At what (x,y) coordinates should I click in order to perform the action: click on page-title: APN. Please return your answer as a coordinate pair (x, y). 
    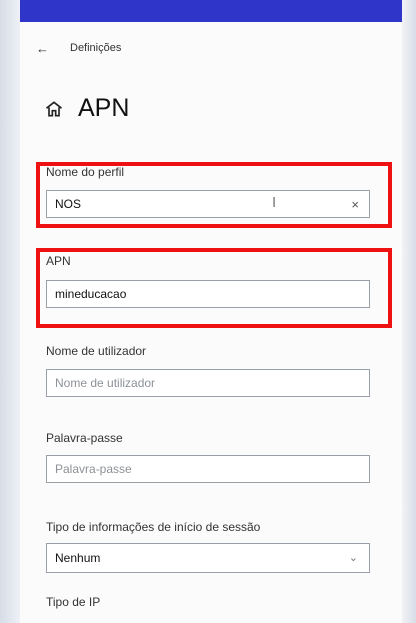
    Looking at the image, I should click on (104, 108).